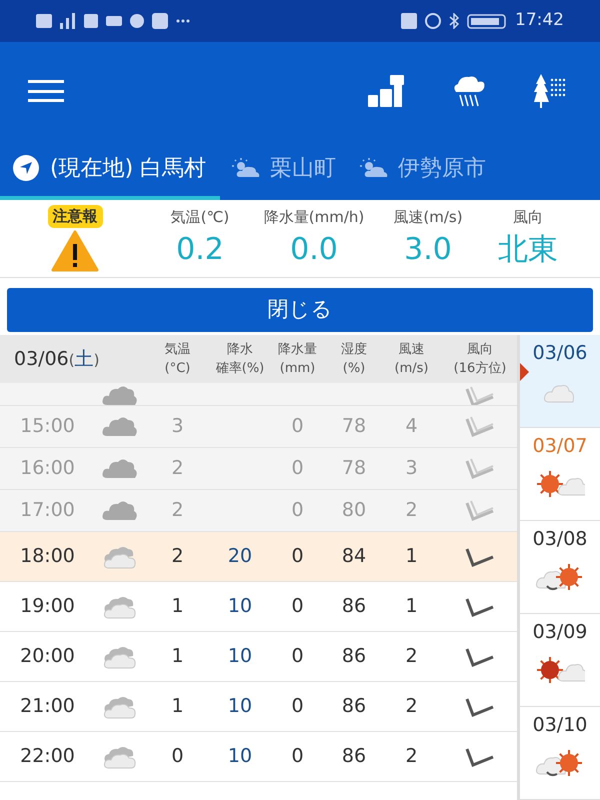 The image size is (600, 800). What do you see at coordinates (47, 469) in the screenshot?
I see `time-cell-text: 16:00` at bounding box center [47, 469].